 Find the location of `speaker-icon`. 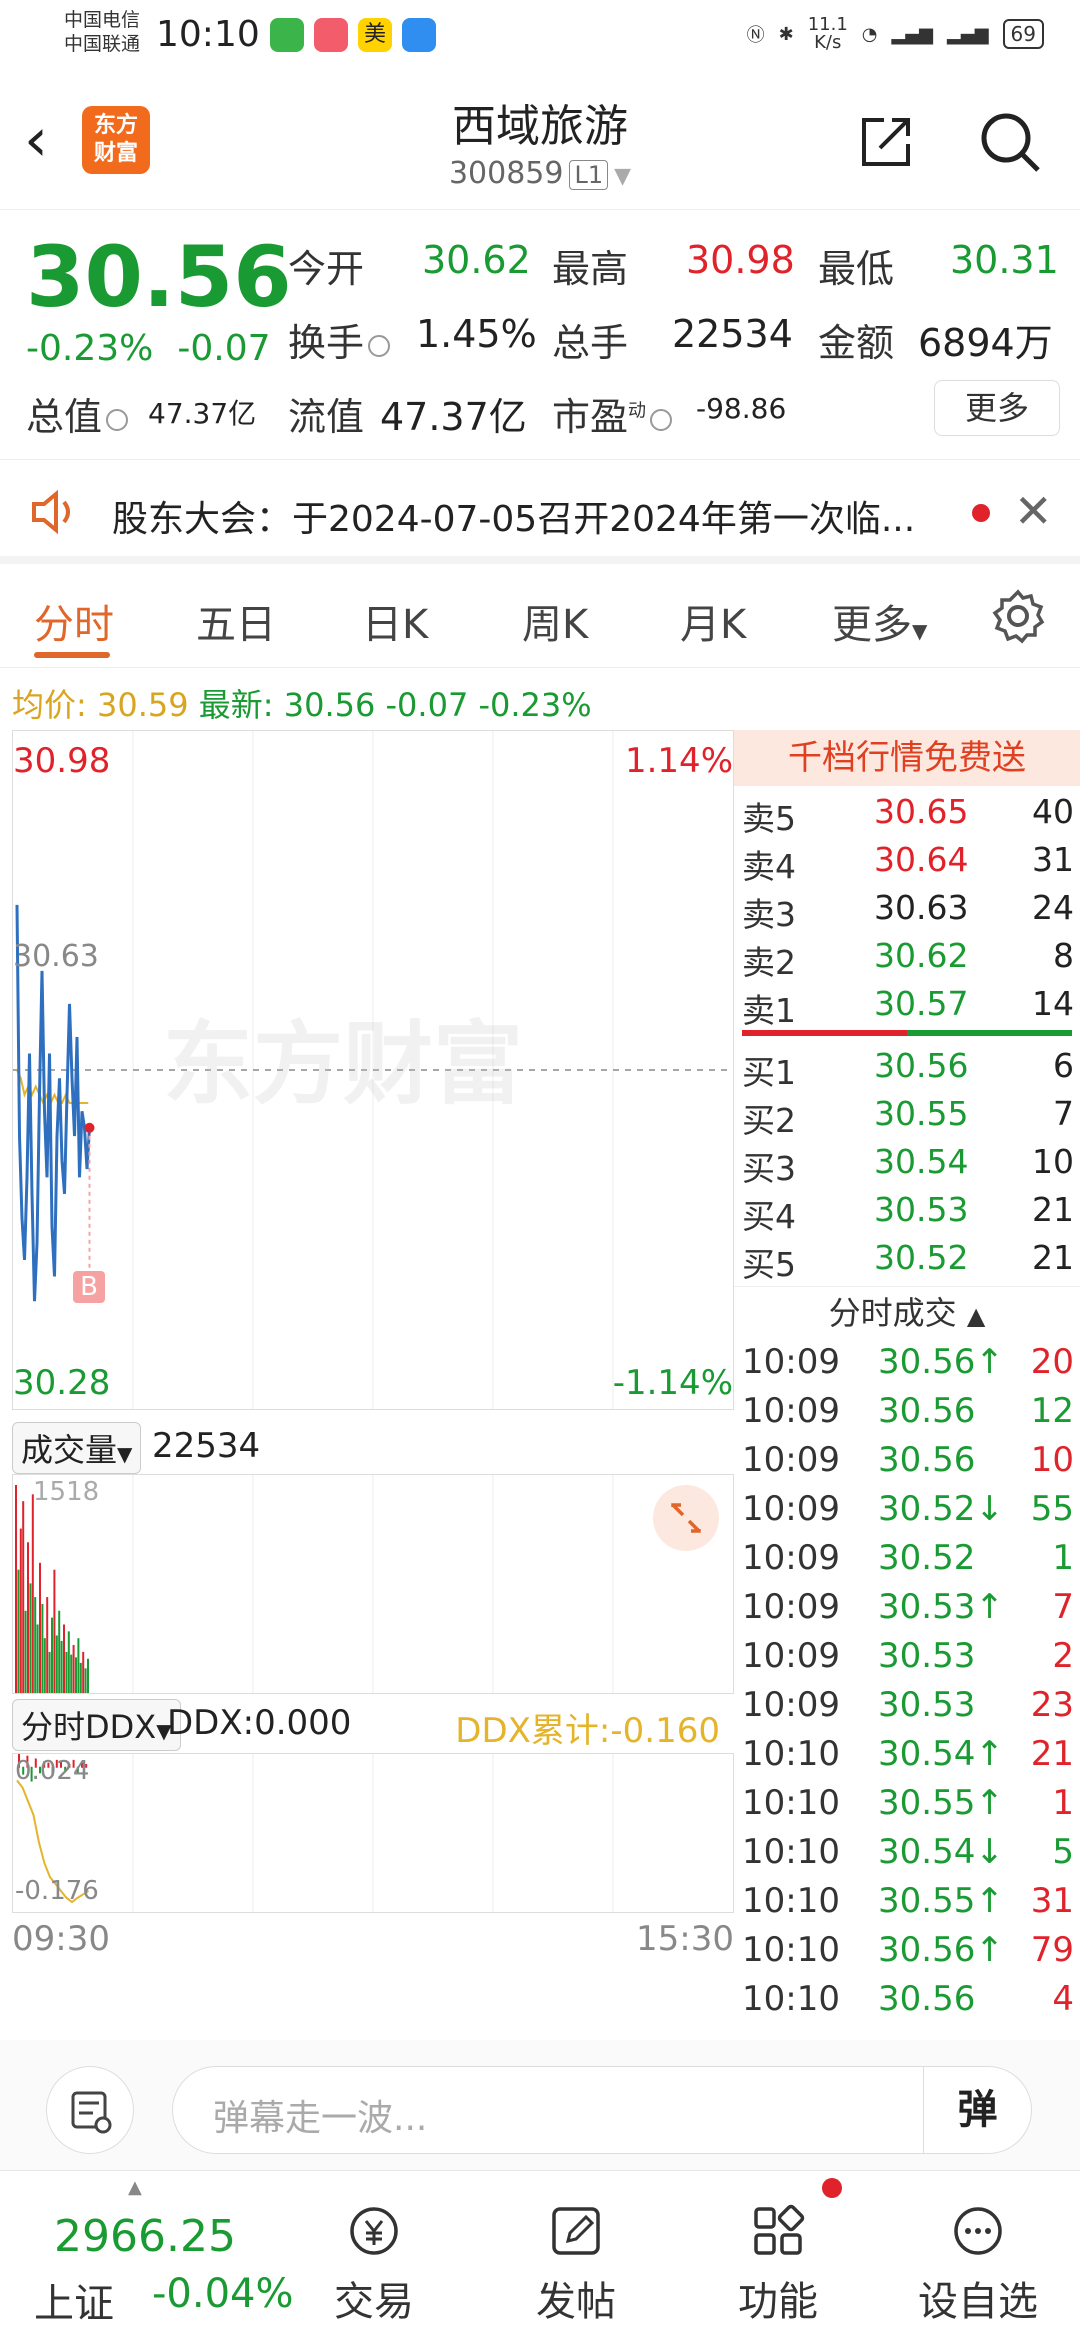

speaker-icon is located at coordinates (51, 512).